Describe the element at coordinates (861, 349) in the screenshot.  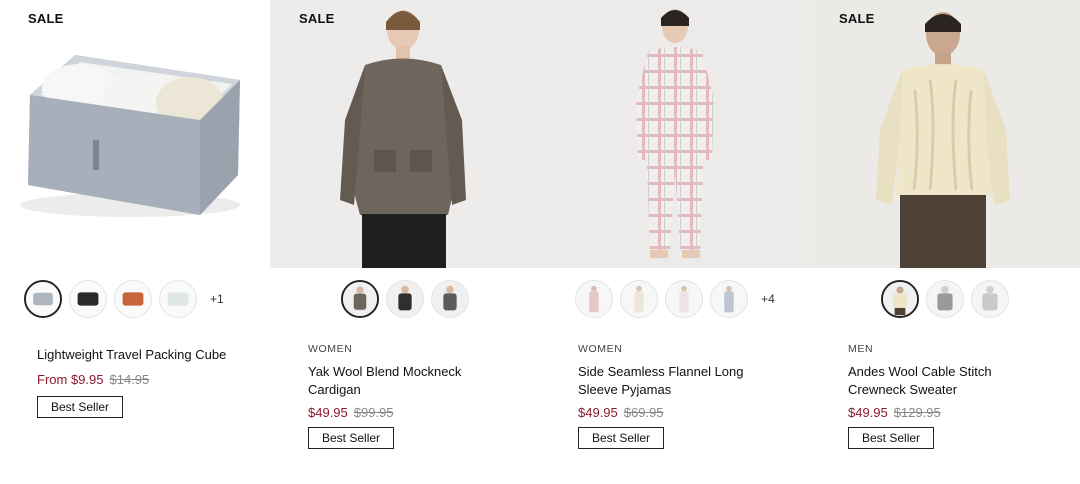
I see `product-category: MEN` at that location.